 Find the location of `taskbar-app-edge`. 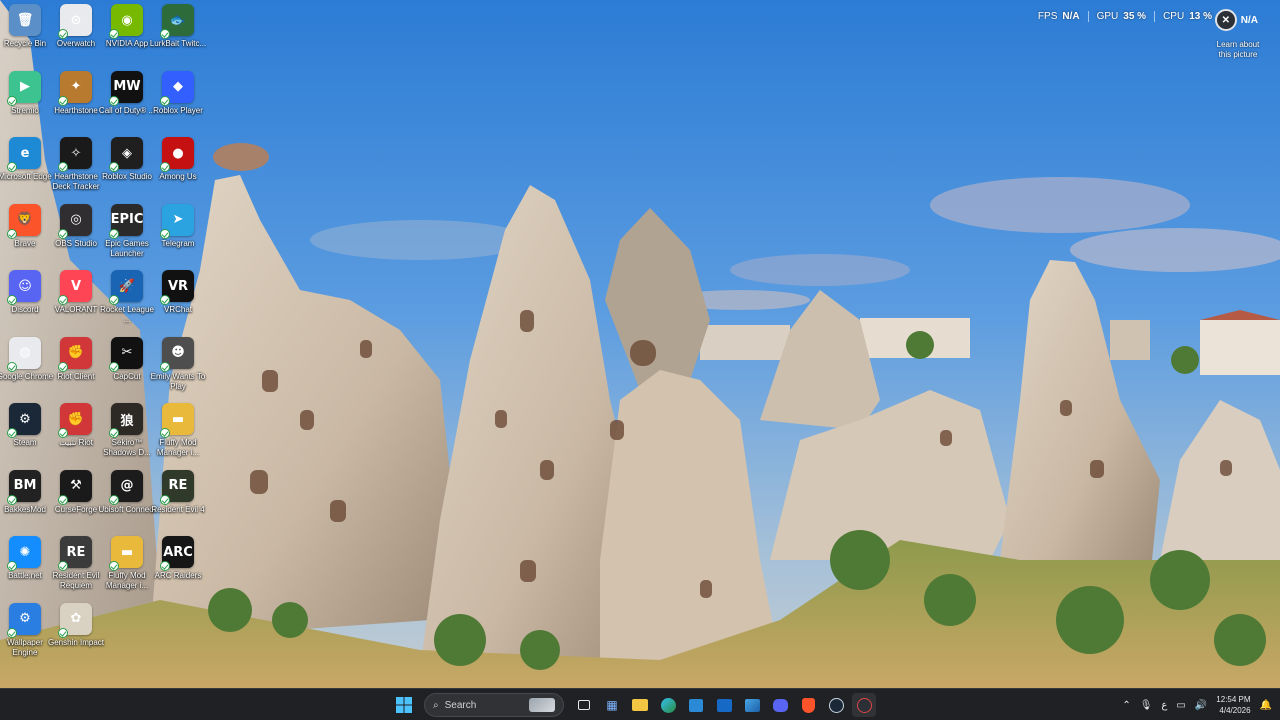

taskbar-app-edge is located at coordinates (668, 705).